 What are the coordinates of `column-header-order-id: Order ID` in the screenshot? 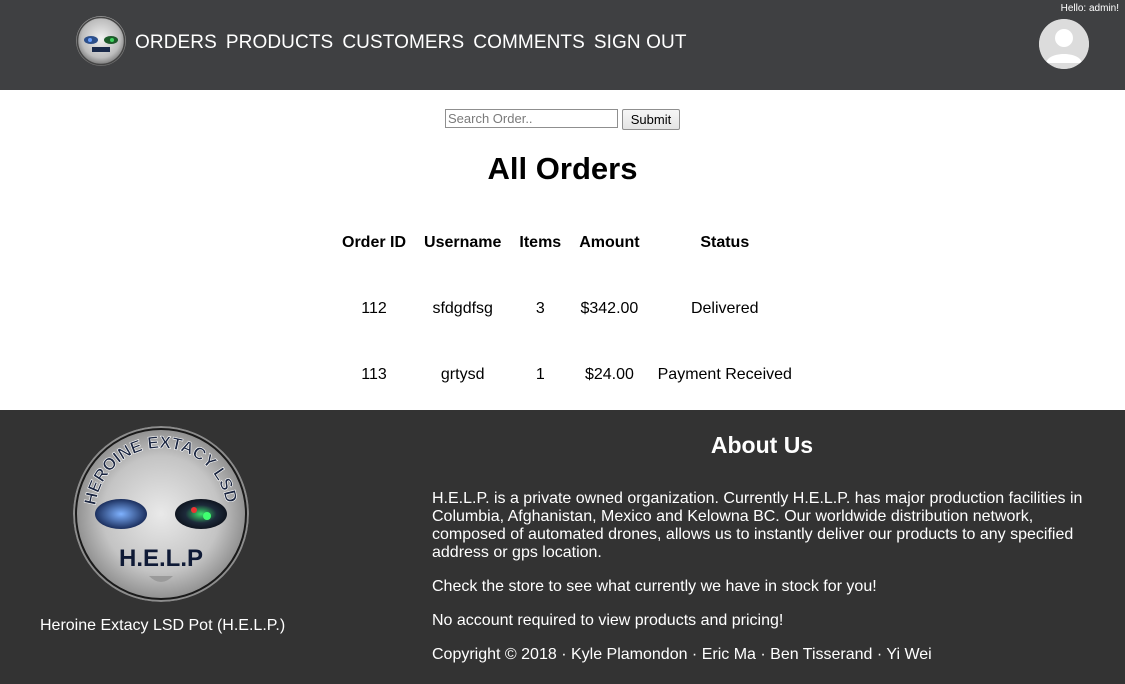 It's located at (374, 242).